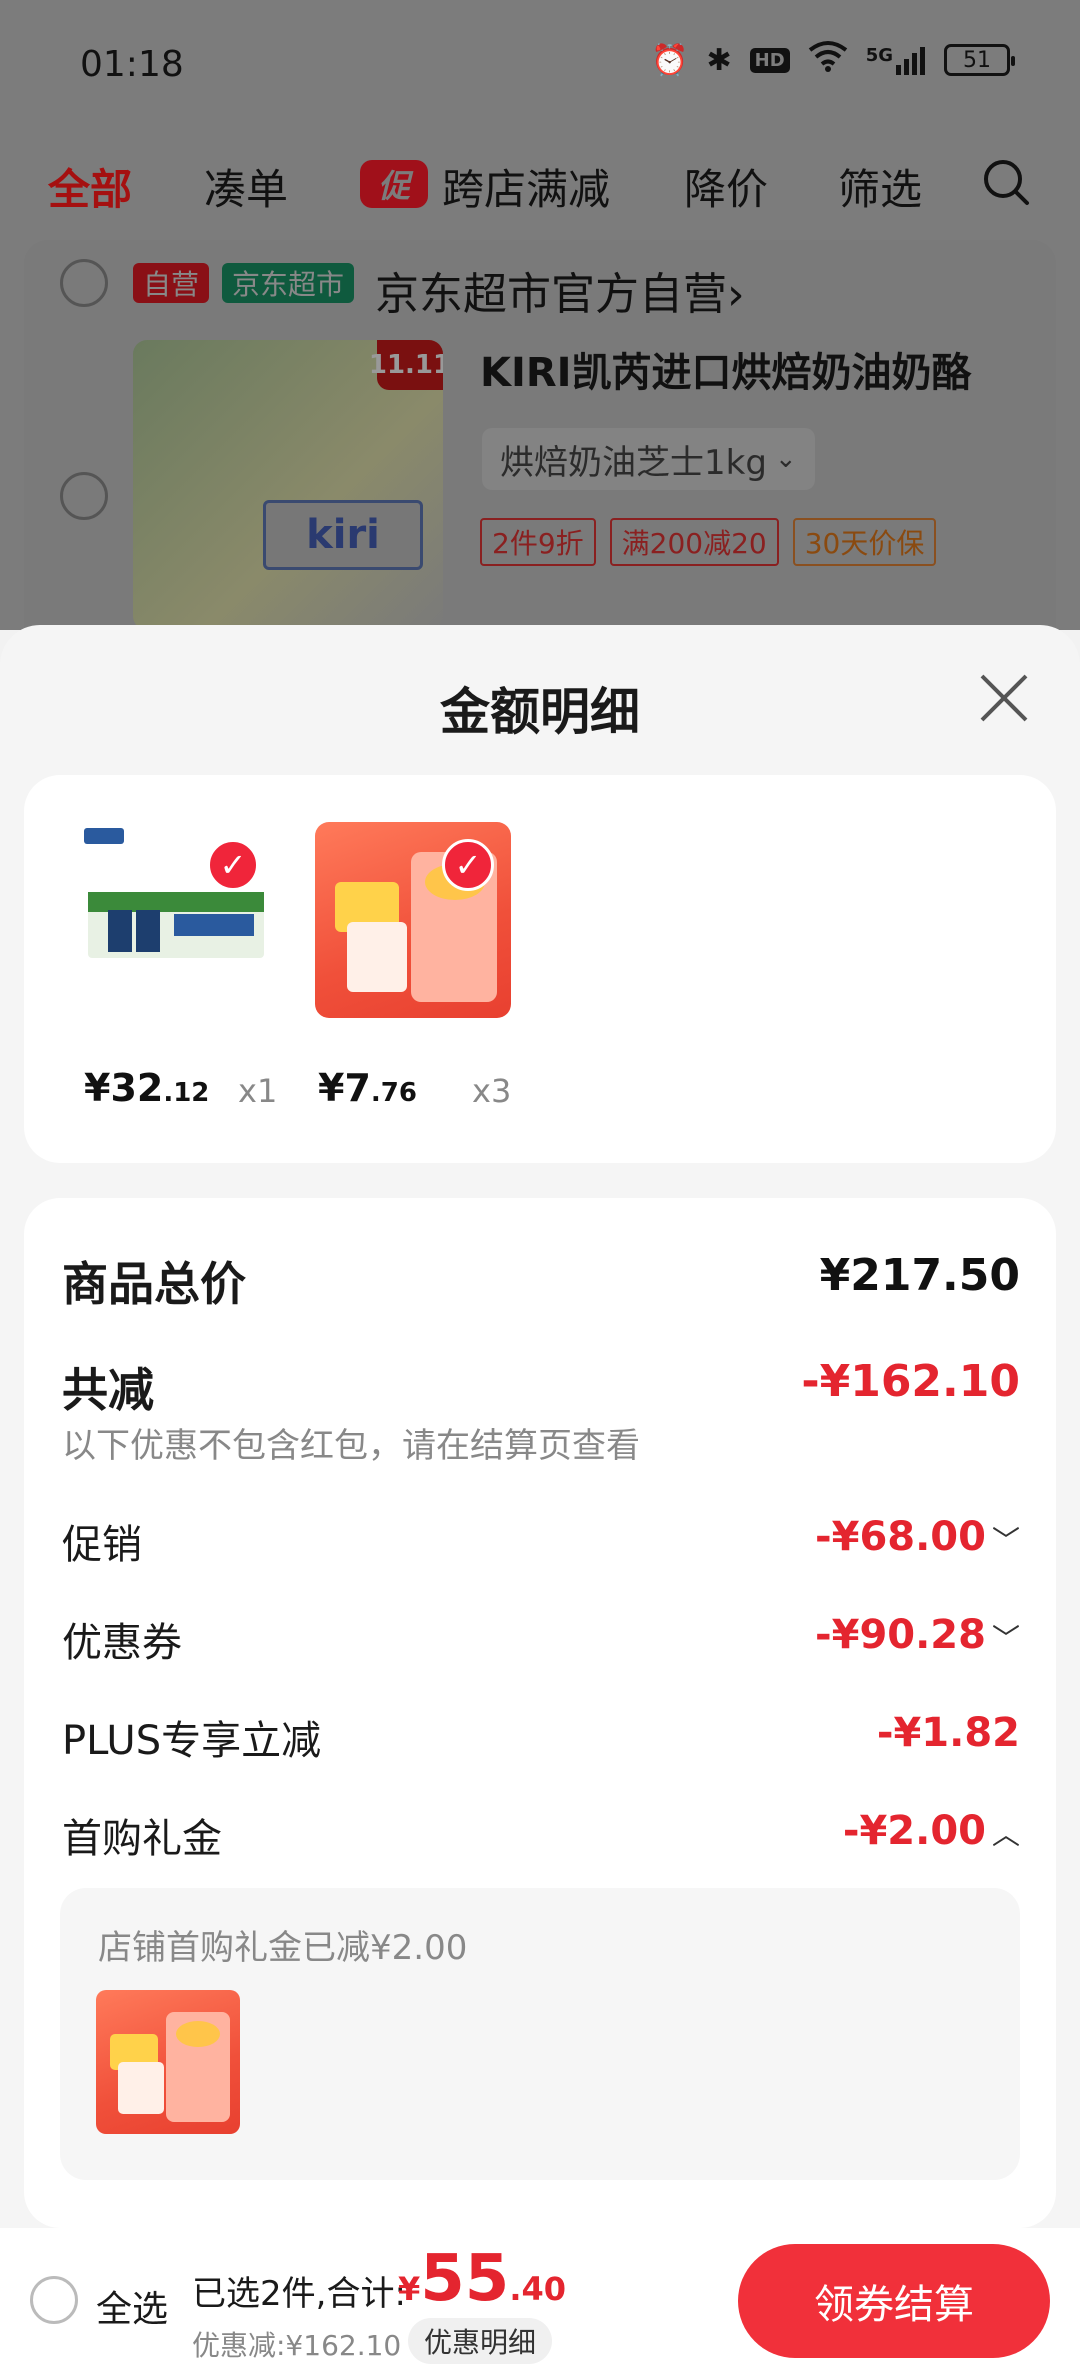 This screenshot has height=2376, width=1080. What do you see at coordinates (108, 1390) in the screenshot?
I see `total-reduction-label: 共减` at bounding box center [108, 1390].